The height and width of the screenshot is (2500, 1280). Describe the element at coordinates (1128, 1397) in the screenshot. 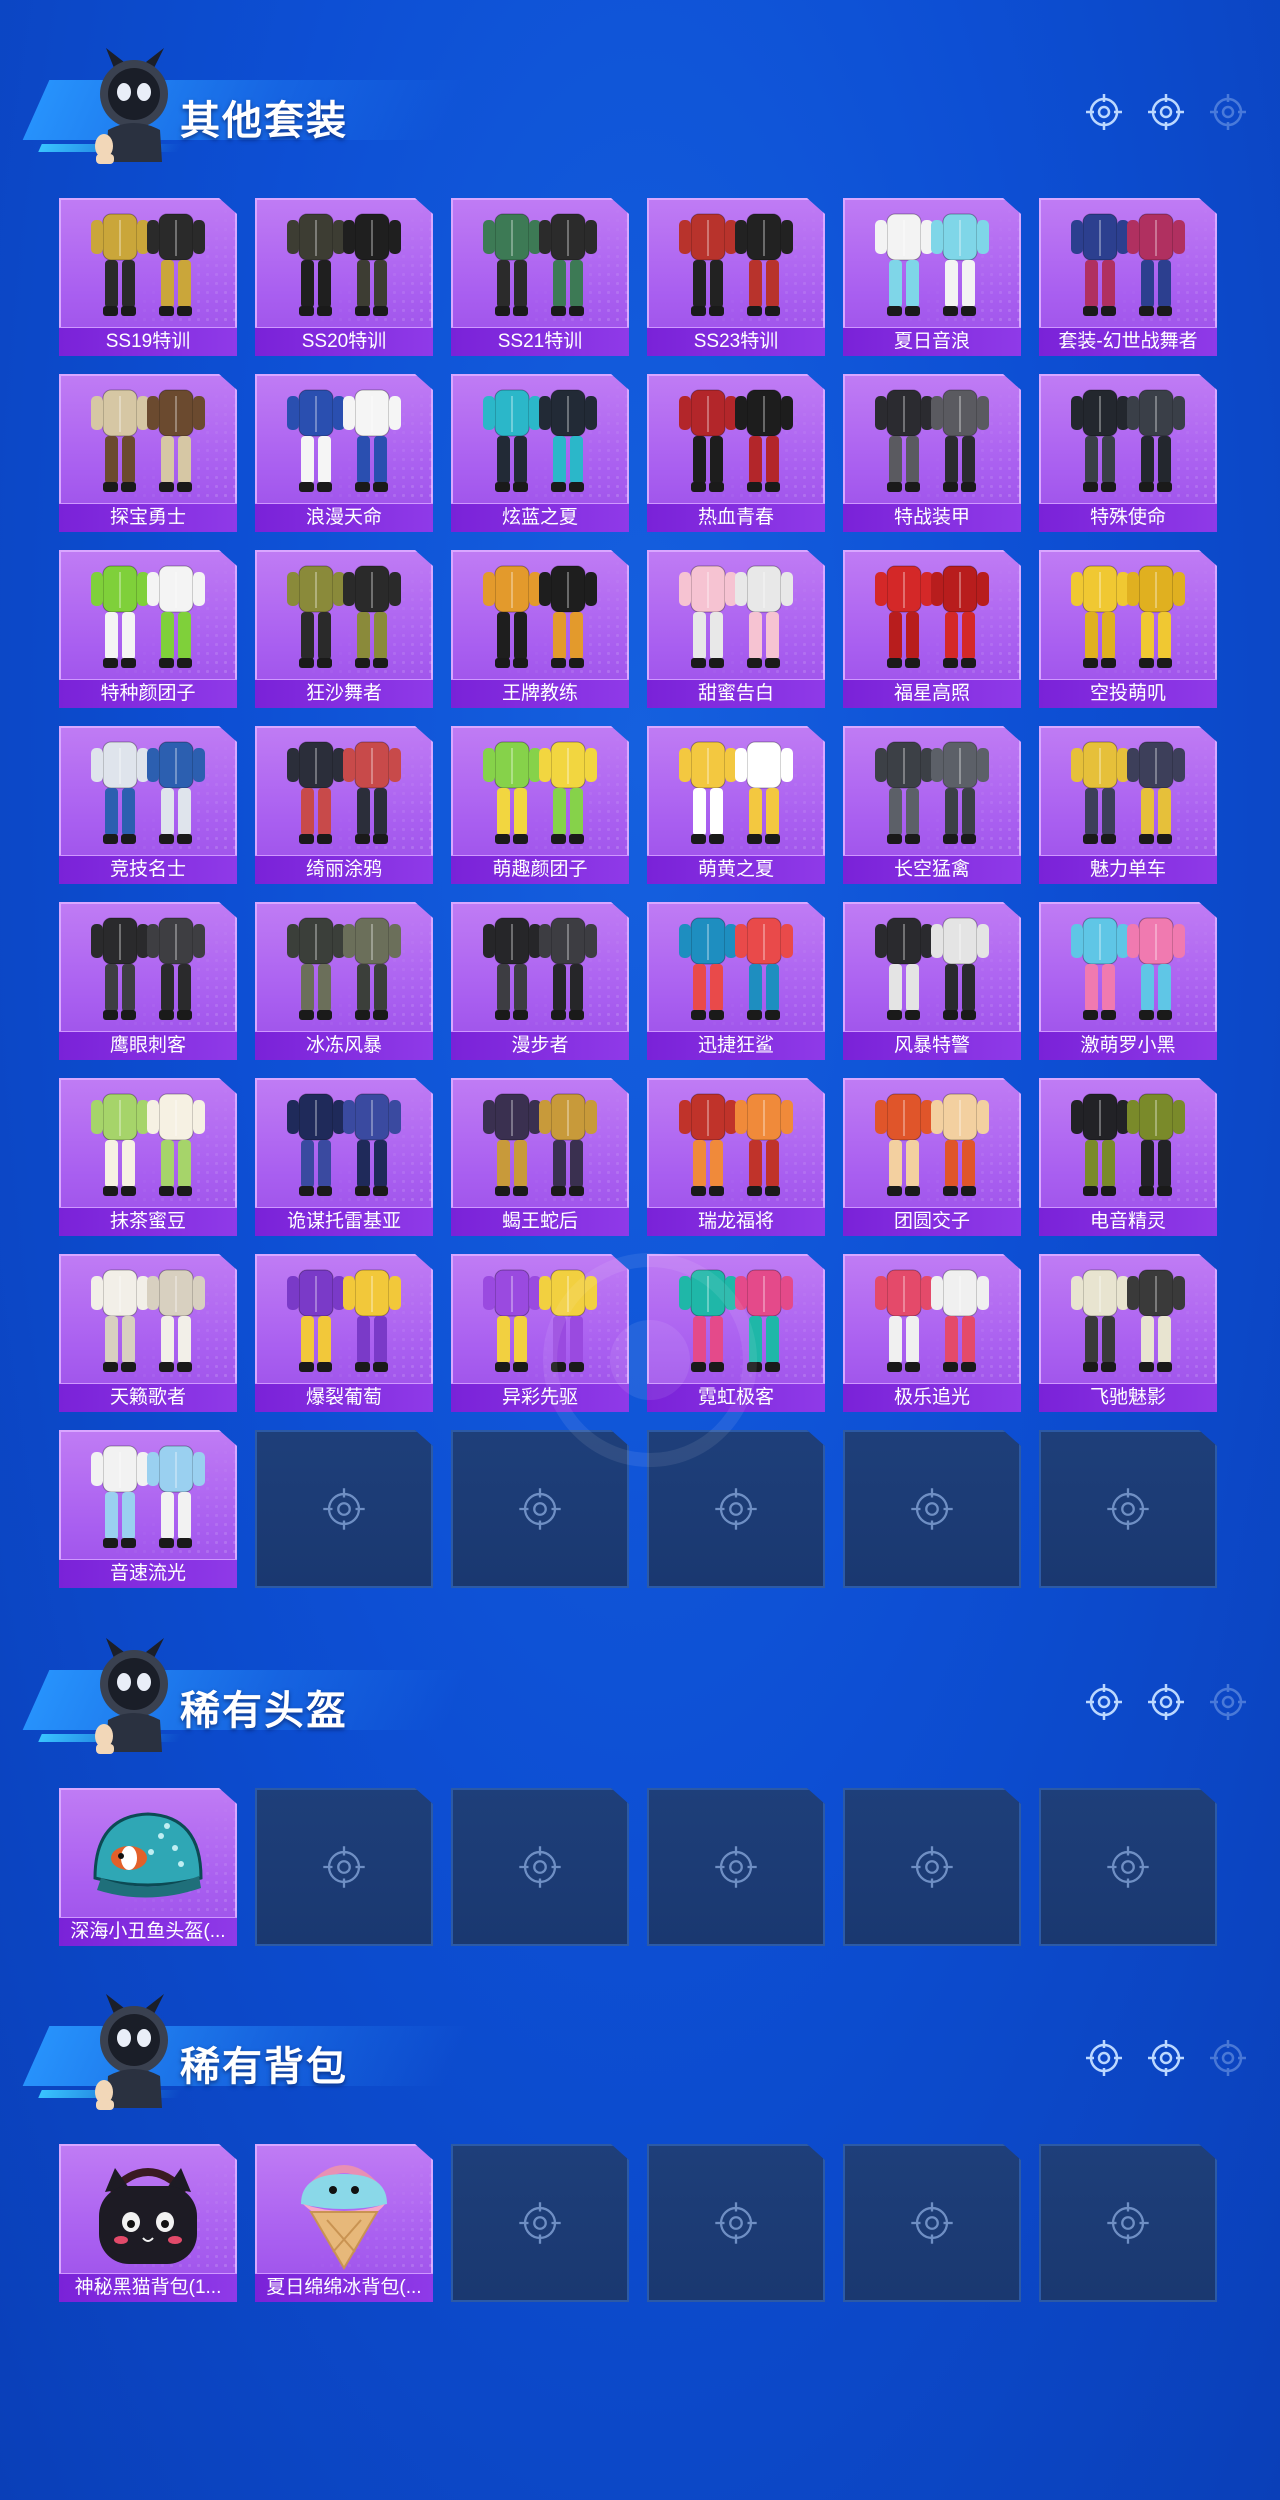

I see `item-label: 飞驰魅影` at that location.